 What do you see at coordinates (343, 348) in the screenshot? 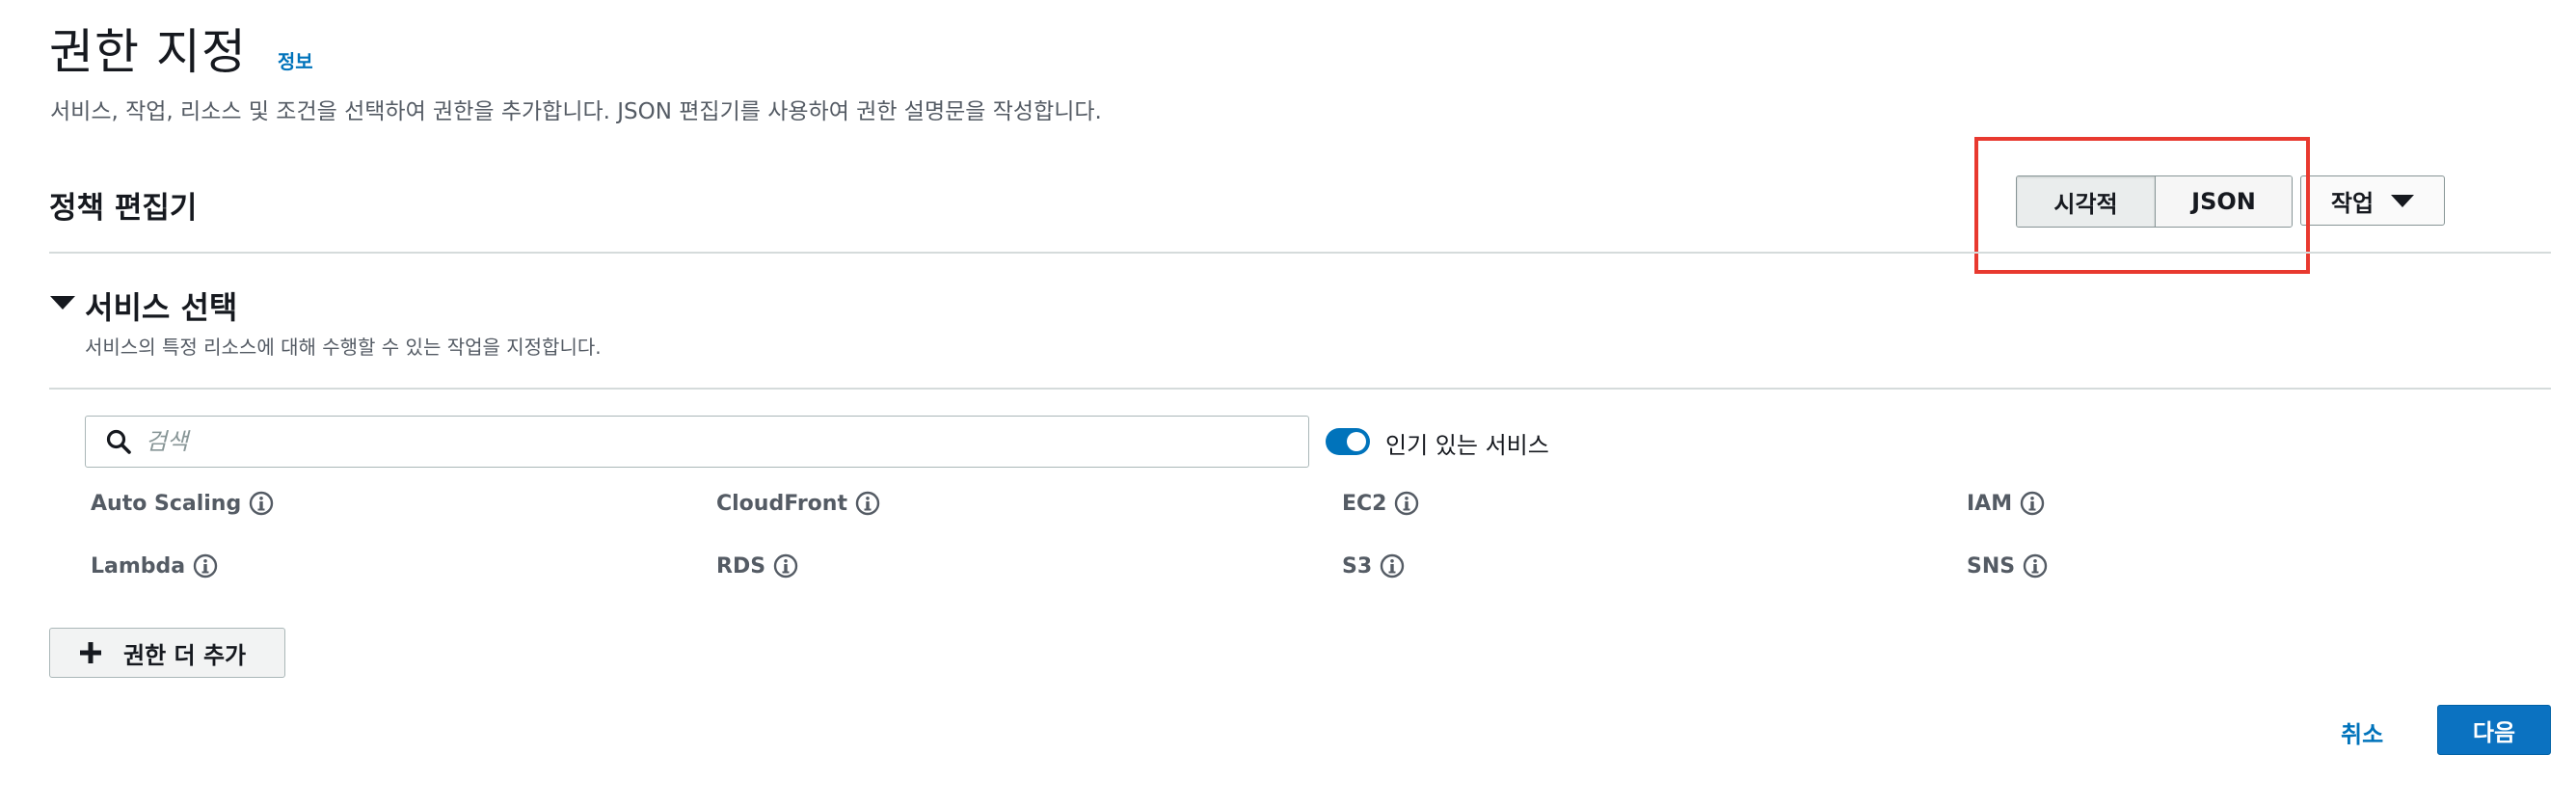
I see `service-section-description: 서비스의 특정 리소스에 대해 수행할 수 있는 작업을 지정합니다.` at bounding box center [343, 348].